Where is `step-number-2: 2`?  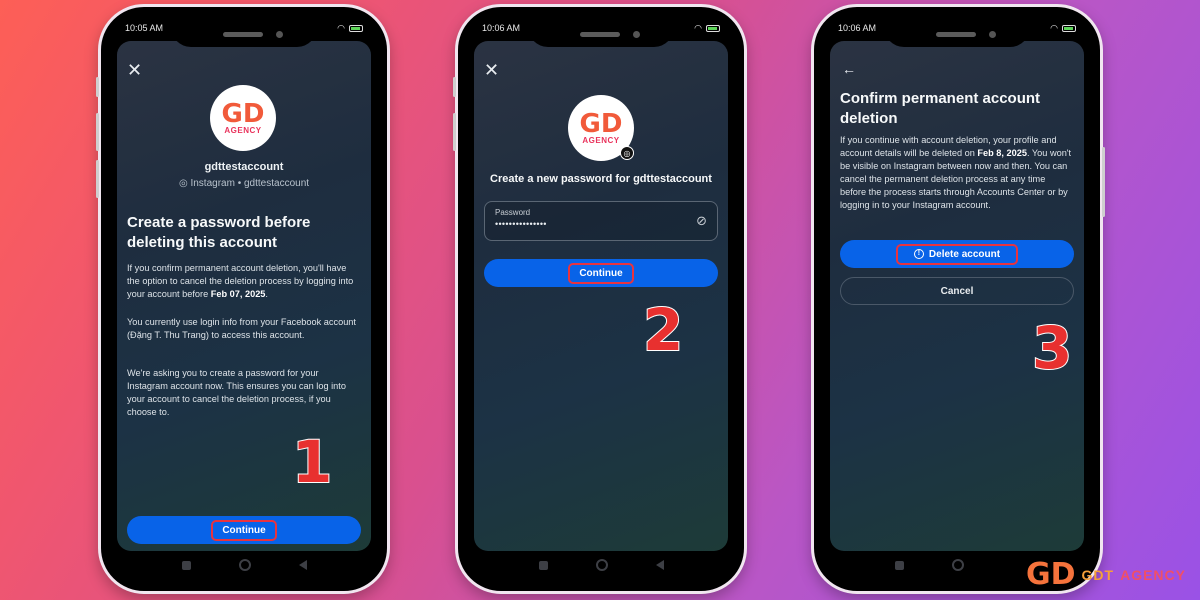 step-number-2: 2 is located at coordinates (663, 330).